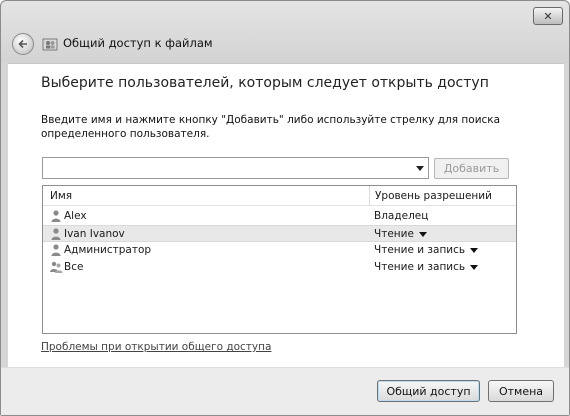 Image resolution: width=570 pixels, height=416 pixels. I want to click on back-button, so click(23, 44).